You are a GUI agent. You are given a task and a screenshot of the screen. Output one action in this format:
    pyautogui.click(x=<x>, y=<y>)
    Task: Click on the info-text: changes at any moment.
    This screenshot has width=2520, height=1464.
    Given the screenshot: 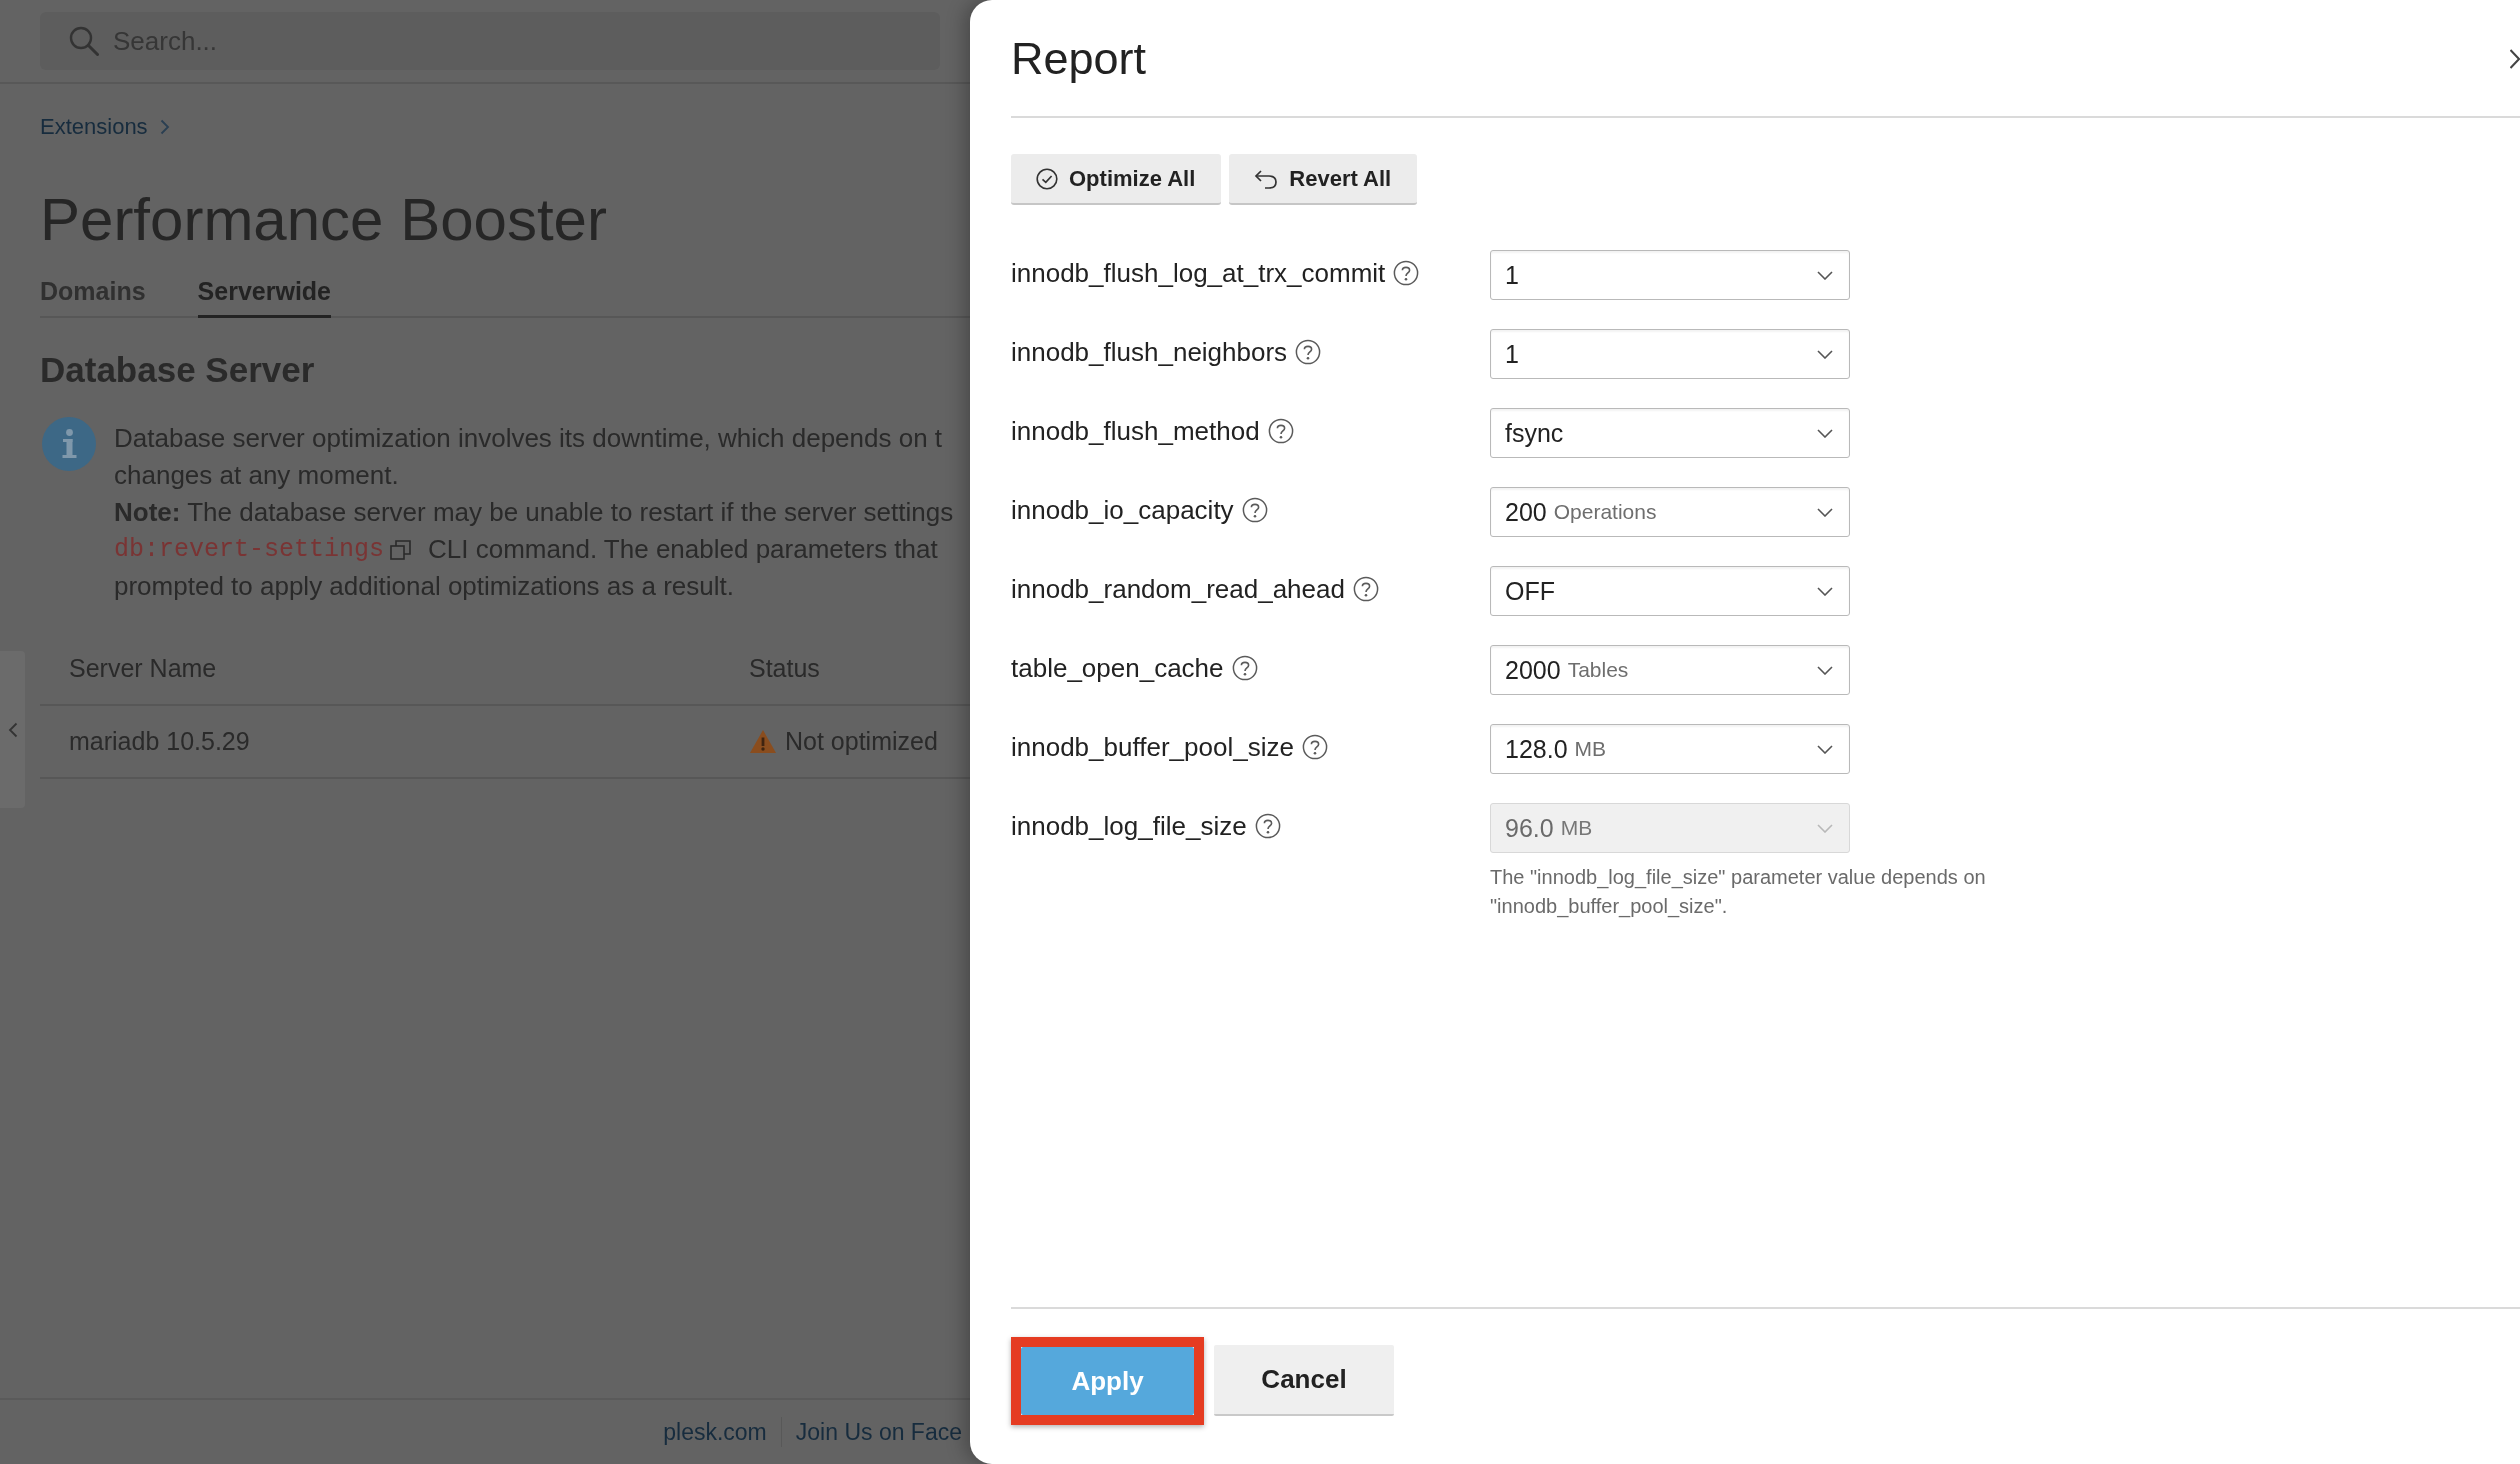 What is the action you would take?
    pyautogui.click(x=256, y=475)
    